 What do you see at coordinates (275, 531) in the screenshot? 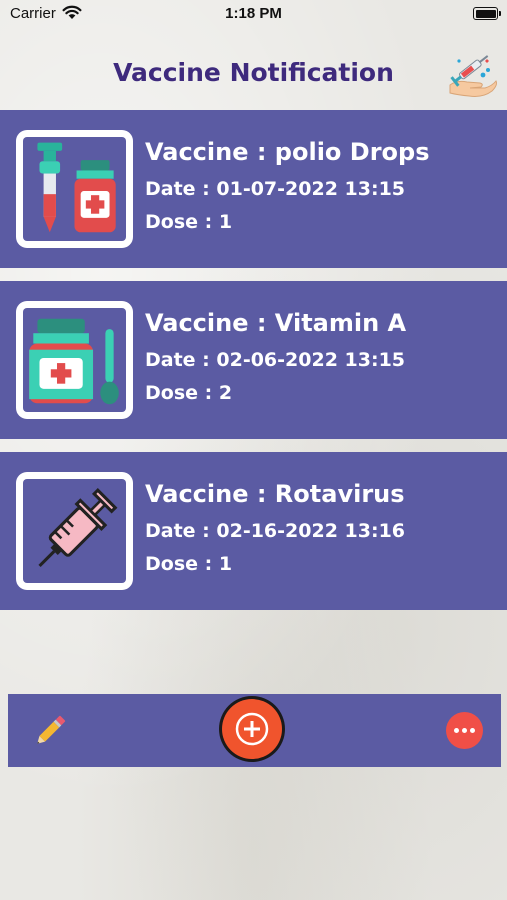
I see `vaccine-date: Date : 02-16-2022 13:16` at bounding box center [275, 531].